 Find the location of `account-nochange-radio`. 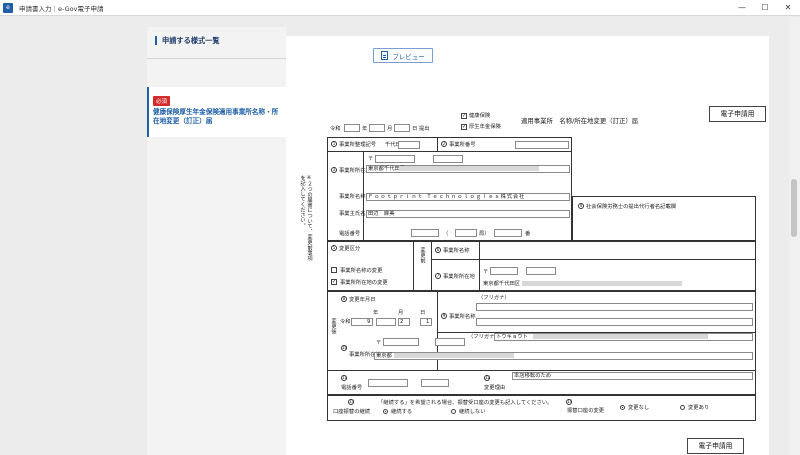

account-nochange-radio is located at coordinates (622, 407).